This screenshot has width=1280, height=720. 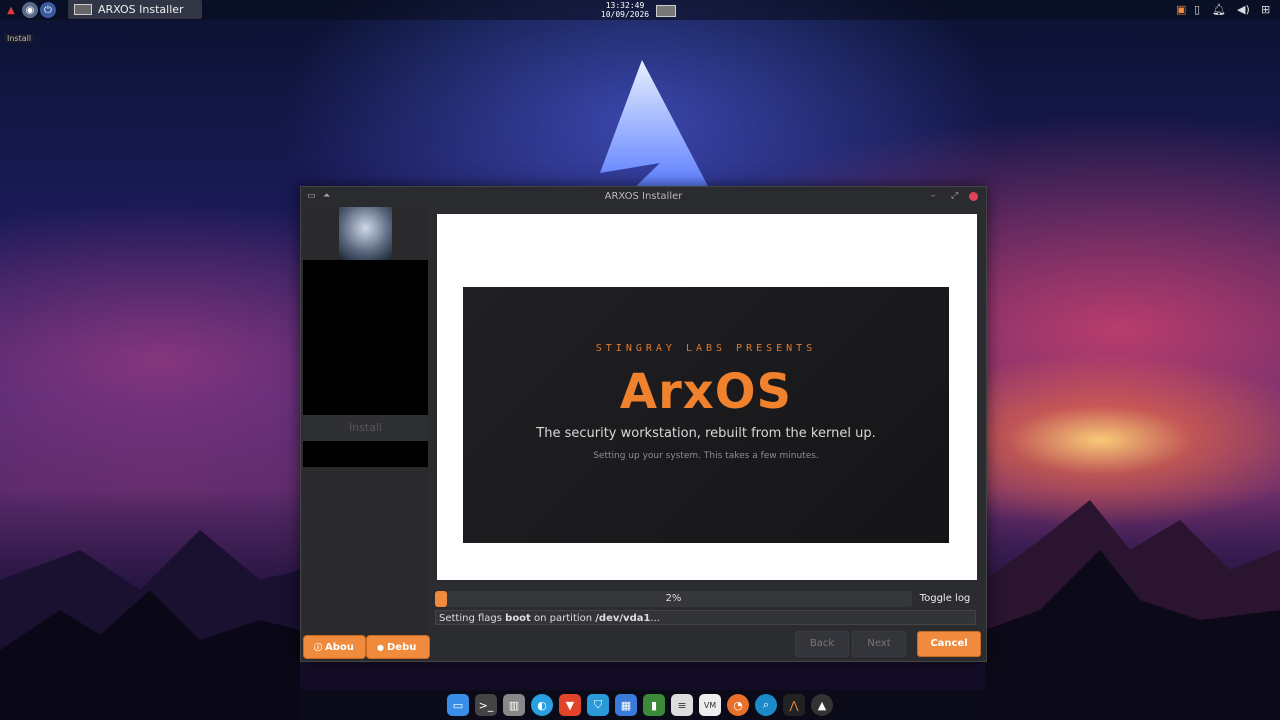 What do you see at coordinates (380, 647) in the screenshot?
I see `bug-icon: ●` at bounding box center [380, 647].